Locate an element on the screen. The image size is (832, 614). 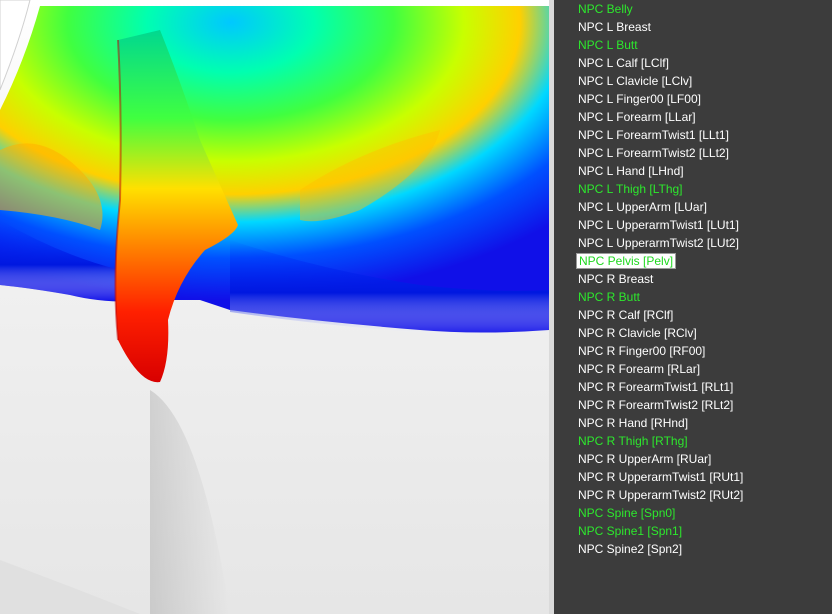
bone-label: NPC L Butt is located at coordinates (608, 45).